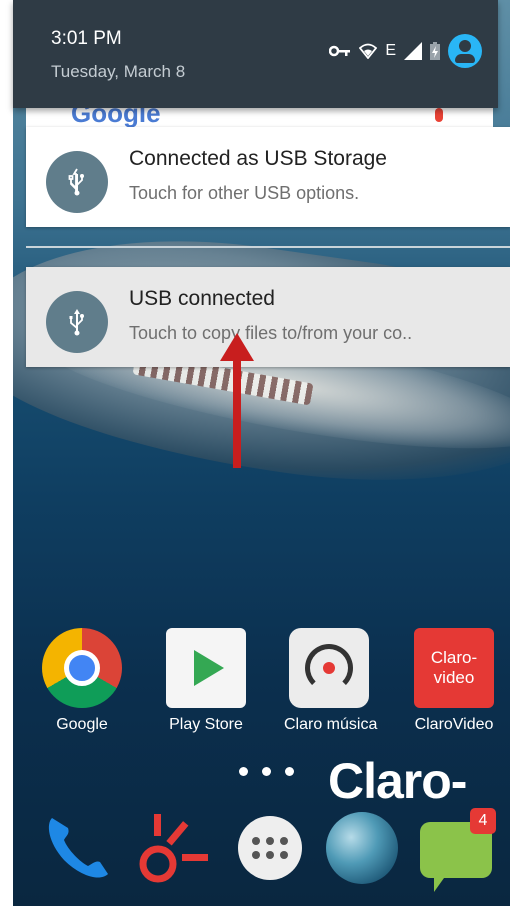 This screenshot has width=510, height=906. What do you see at coordinates (202, 298) in the screenshot?
I see `notification-title: USB connected` at bounding box center [202, 298].